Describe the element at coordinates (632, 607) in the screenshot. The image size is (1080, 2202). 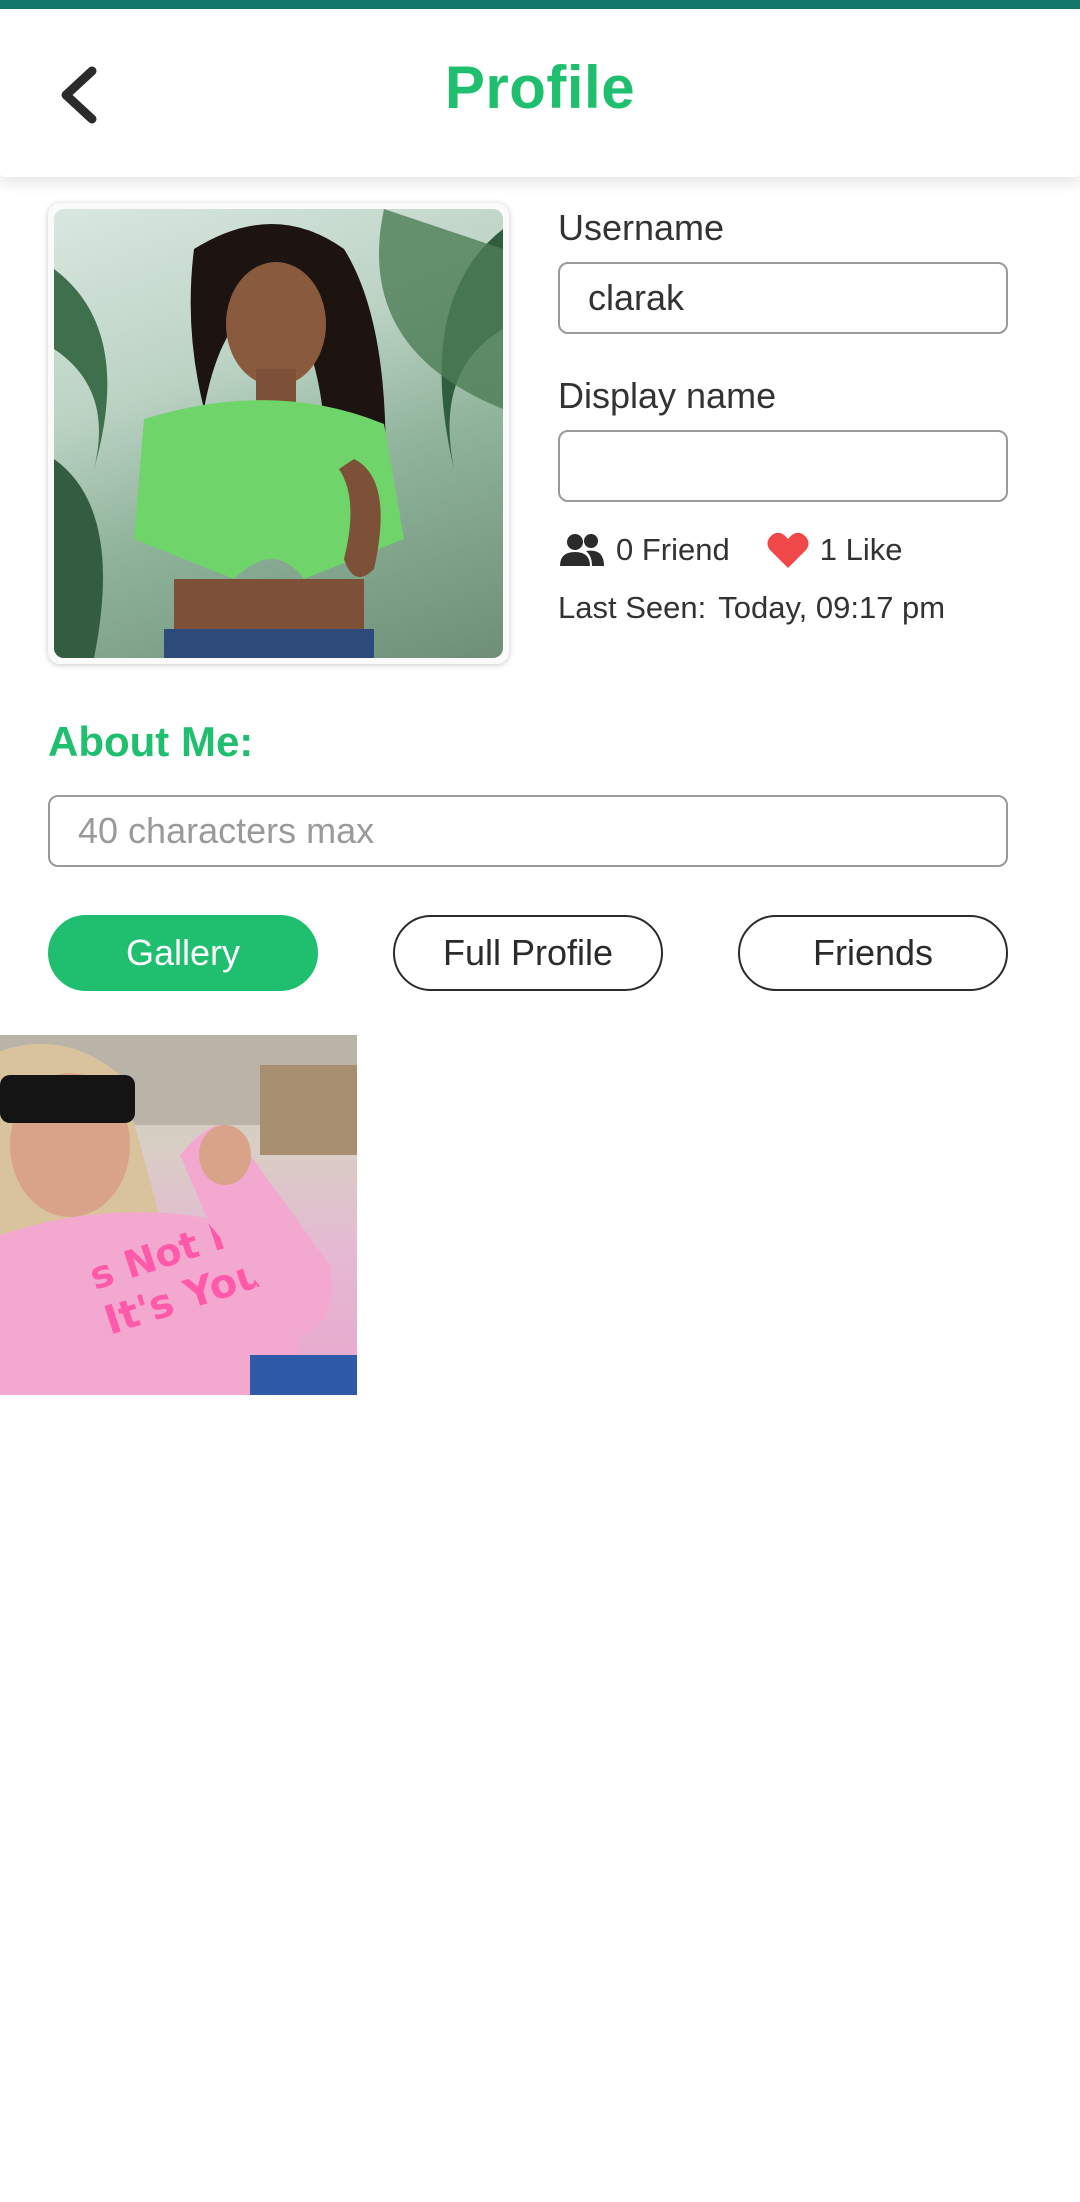
I see `last-seen-label: Last Seen:` at that location.